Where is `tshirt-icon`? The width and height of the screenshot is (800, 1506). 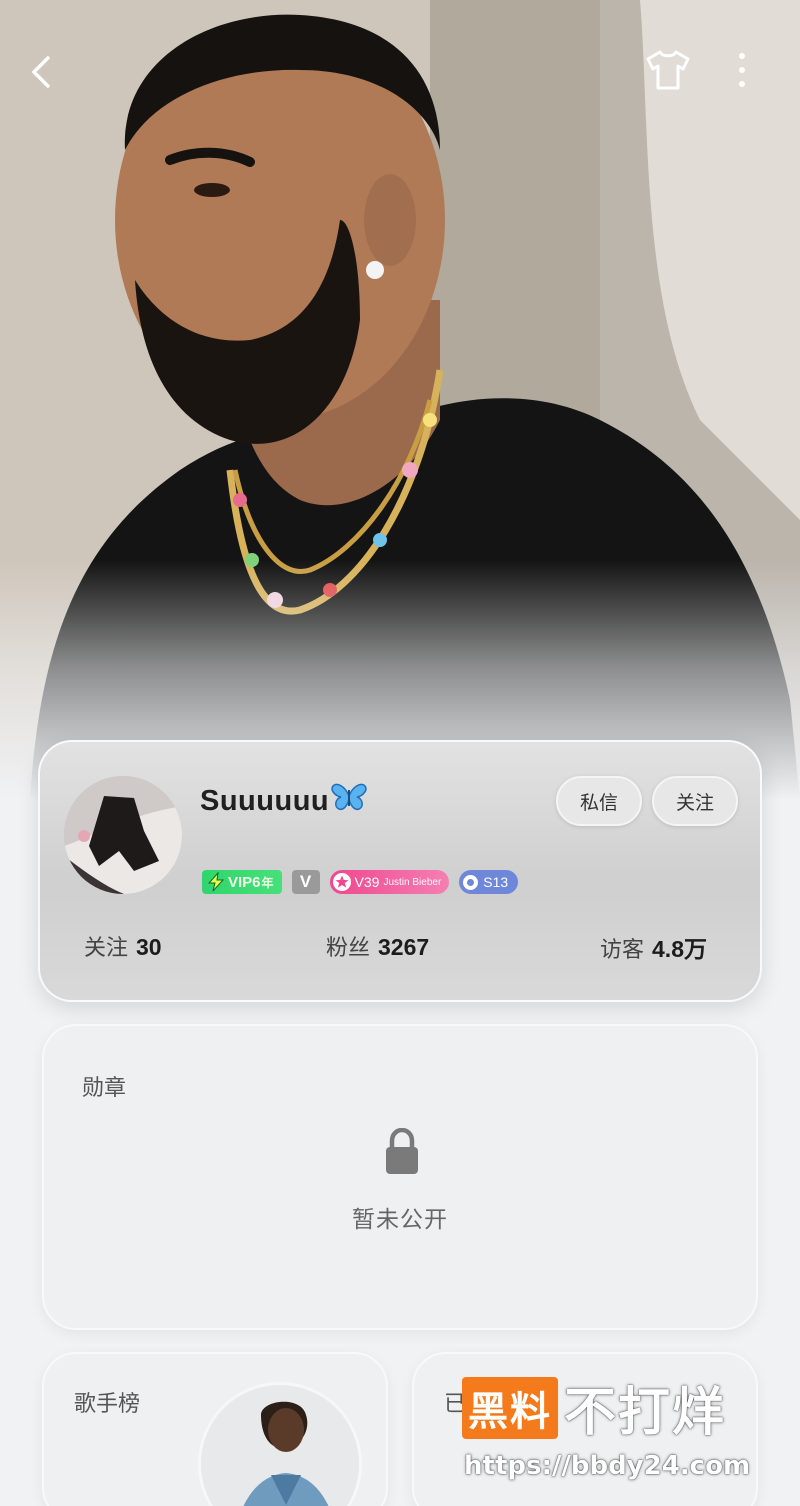
tshirt-icon is located at coordinates (668, 70).